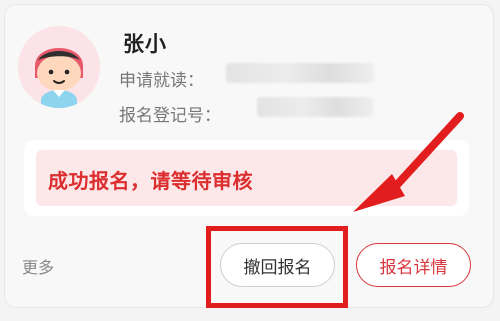  I want to click on more-link: 更多, so click(38, 266).